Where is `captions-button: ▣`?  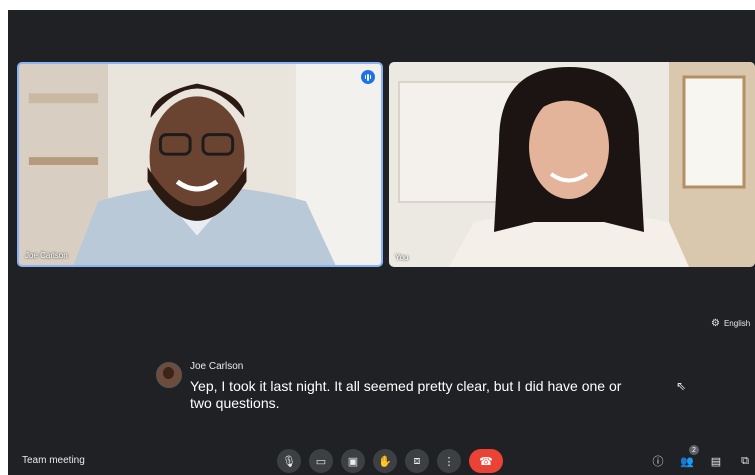
captions-button: ▣ is located at coordinates (353, 461).